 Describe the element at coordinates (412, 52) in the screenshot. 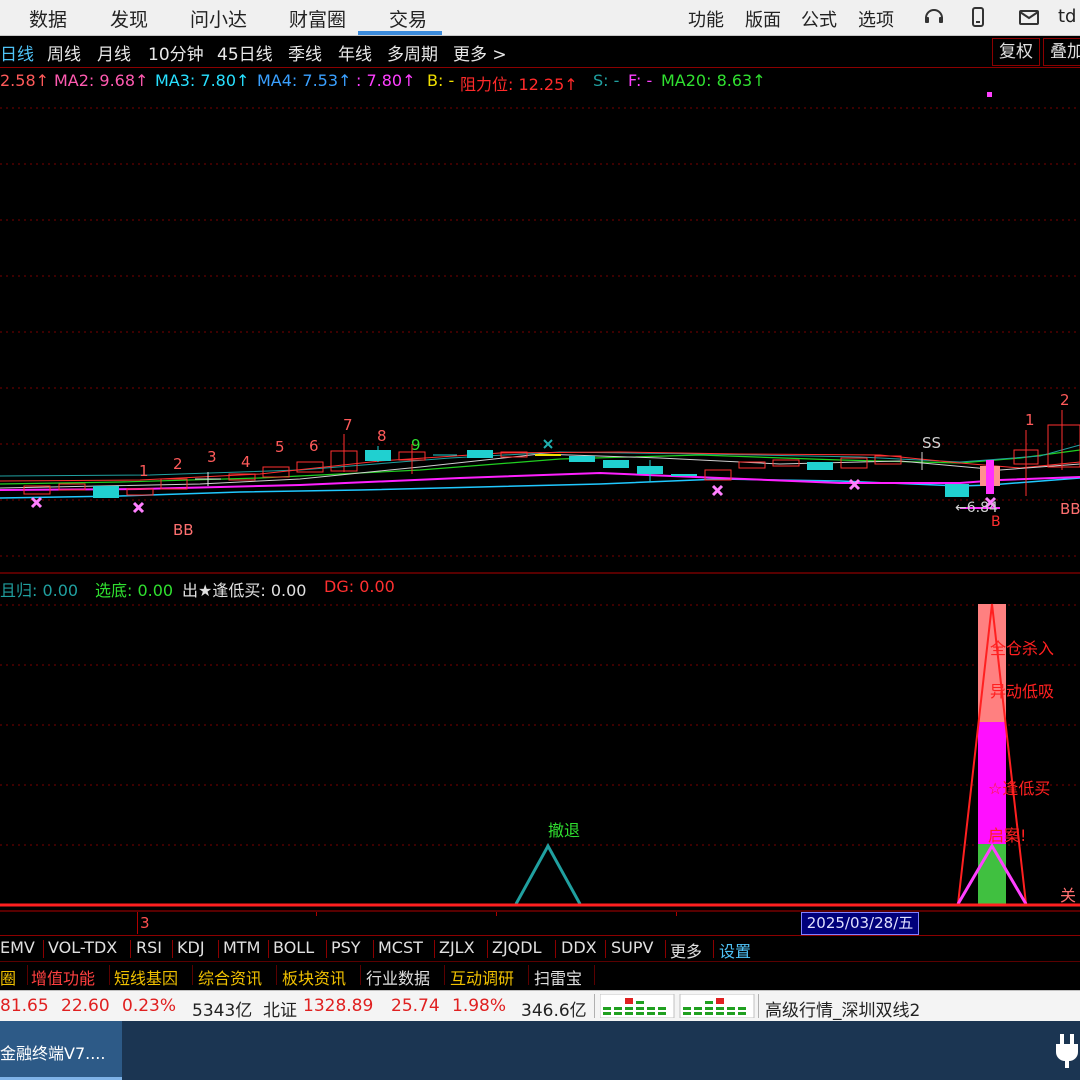

I see `period-tab-multi: 多周期` at that location.